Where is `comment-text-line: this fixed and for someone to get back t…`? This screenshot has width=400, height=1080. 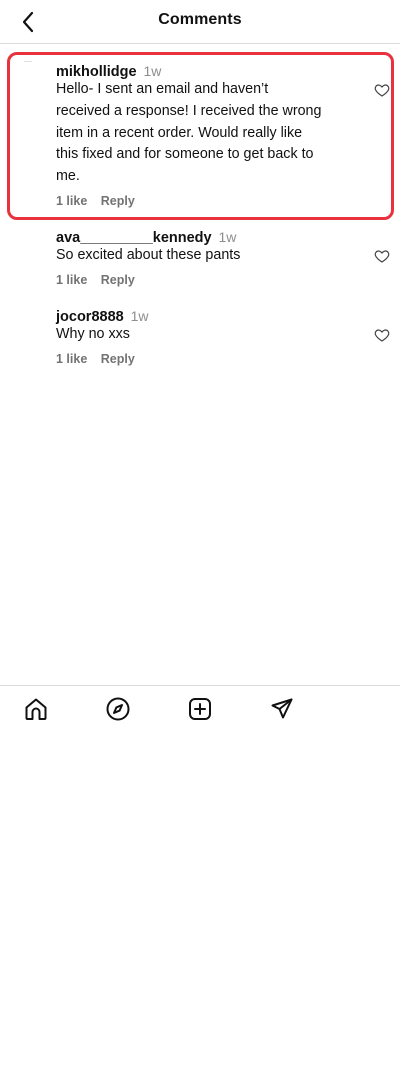
comment-text-line: this fixed and for someone to get back t… is located at coordinates (185, 154).